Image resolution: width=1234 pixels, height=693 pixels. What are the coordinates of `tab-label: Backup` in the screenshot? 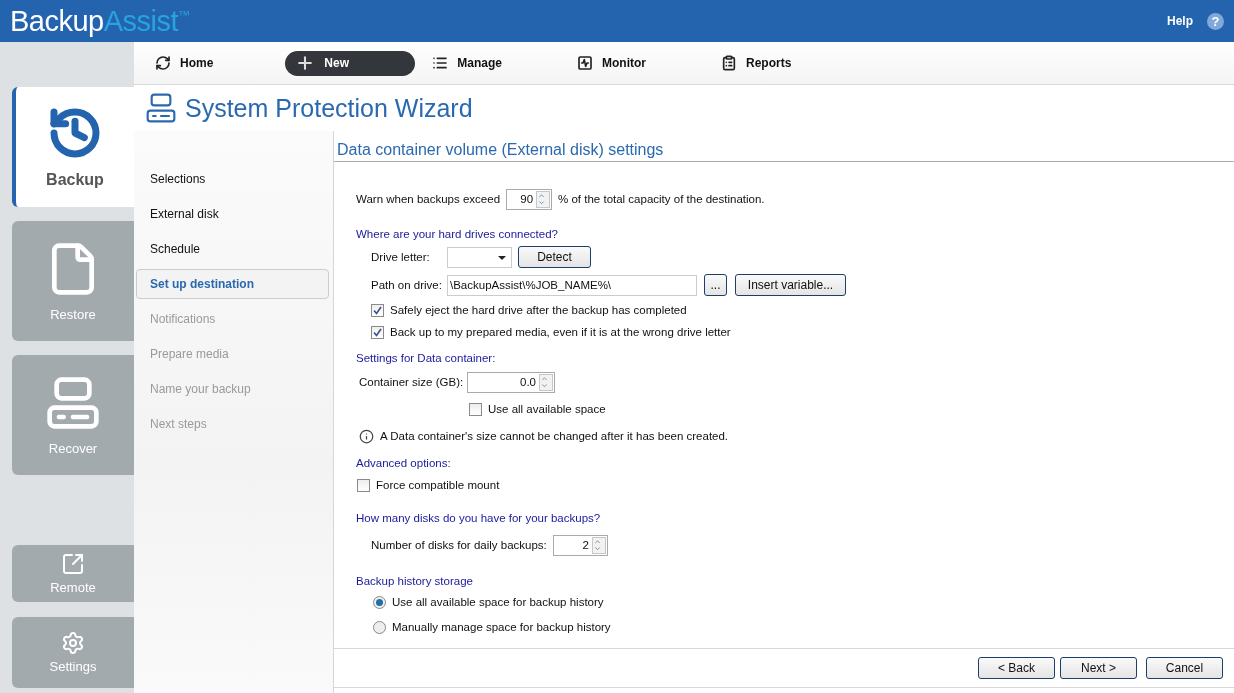 It's located at (75, 180).